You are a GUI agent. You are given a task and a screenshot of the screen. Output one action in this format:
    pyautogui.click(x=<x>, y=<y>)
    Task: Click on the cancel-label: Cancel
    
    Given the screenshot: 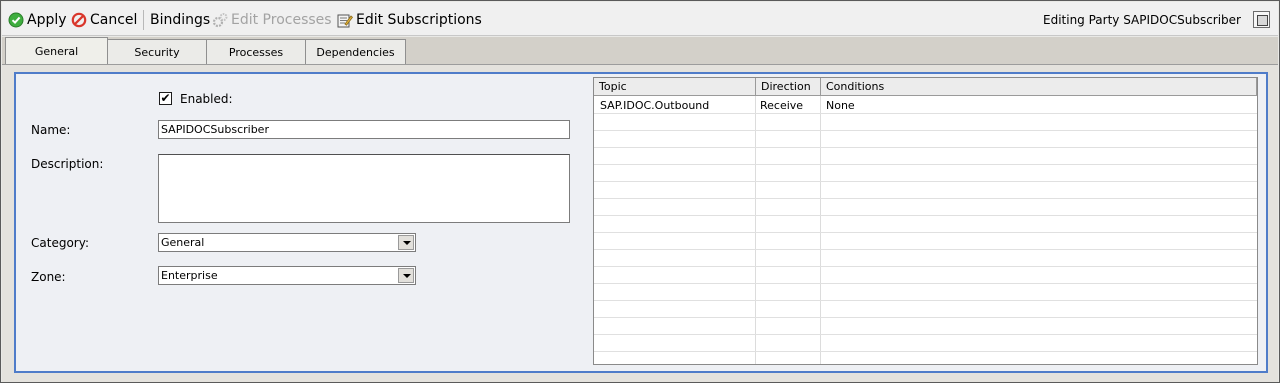 What is the action you would take?
    pyautogui.click(x=114, y=20)
    